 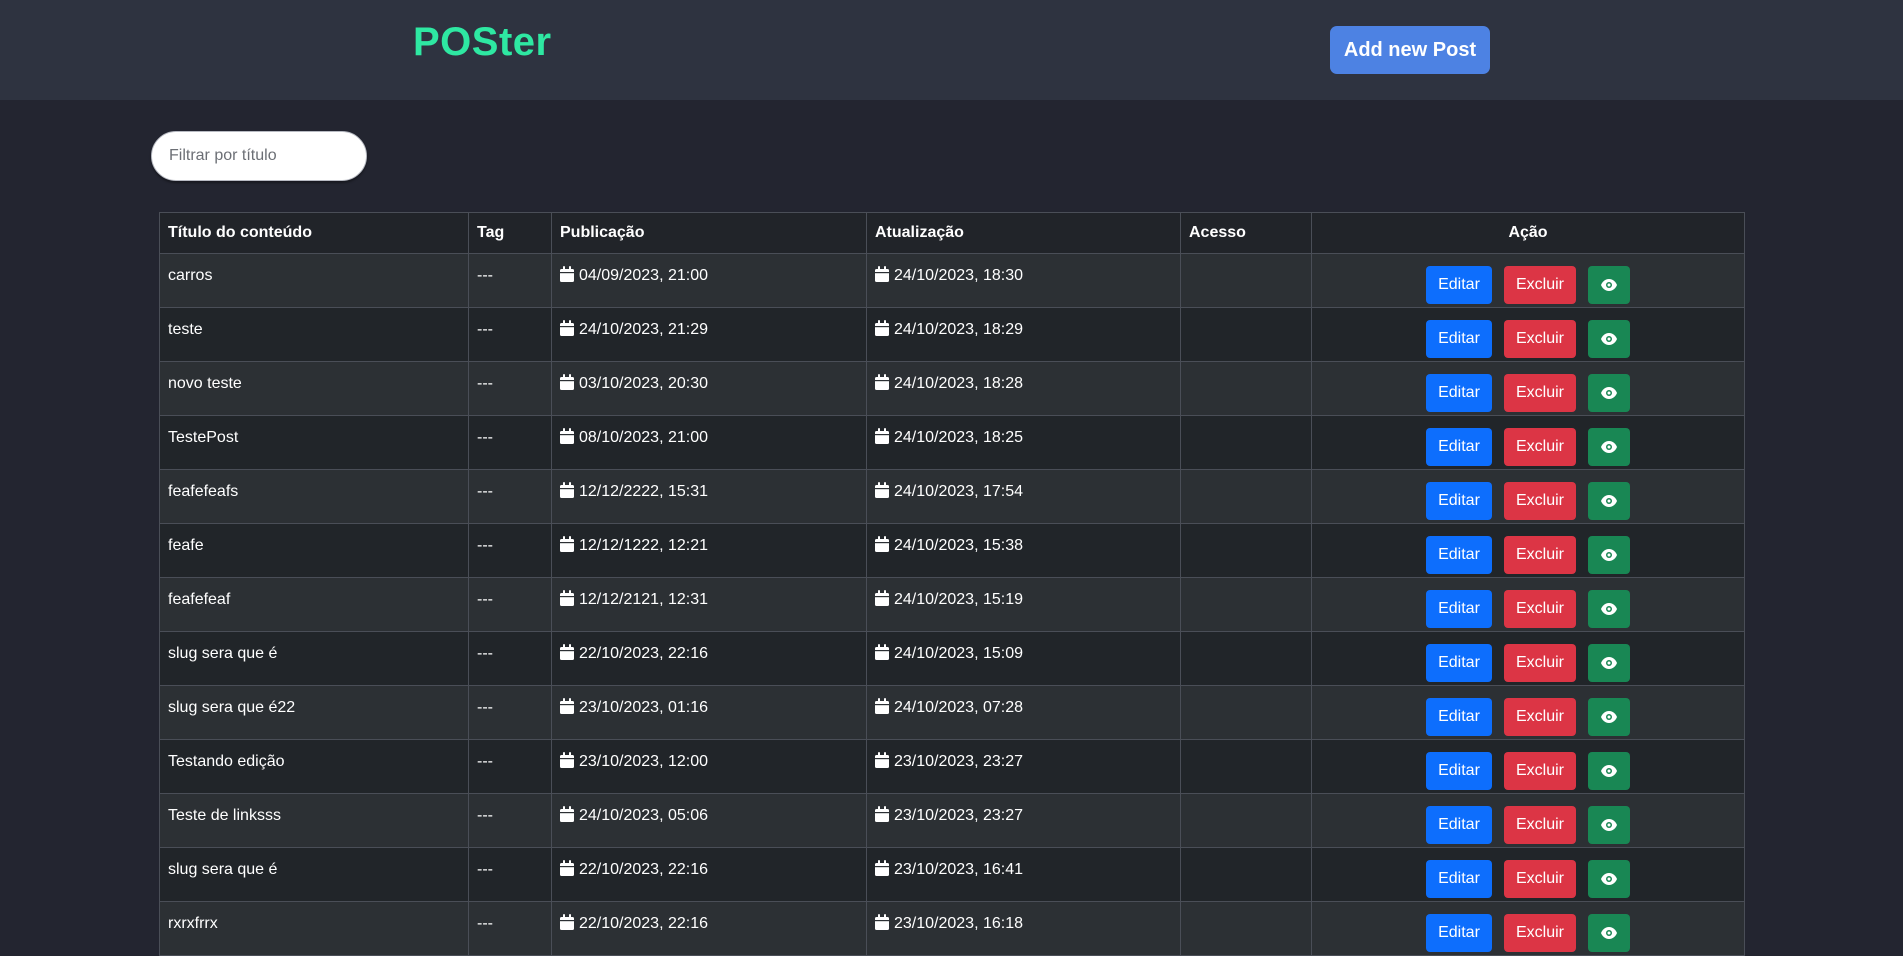 I want to click on cell-published: 22/10/2023, 22:16, so click(x=709, y=928).